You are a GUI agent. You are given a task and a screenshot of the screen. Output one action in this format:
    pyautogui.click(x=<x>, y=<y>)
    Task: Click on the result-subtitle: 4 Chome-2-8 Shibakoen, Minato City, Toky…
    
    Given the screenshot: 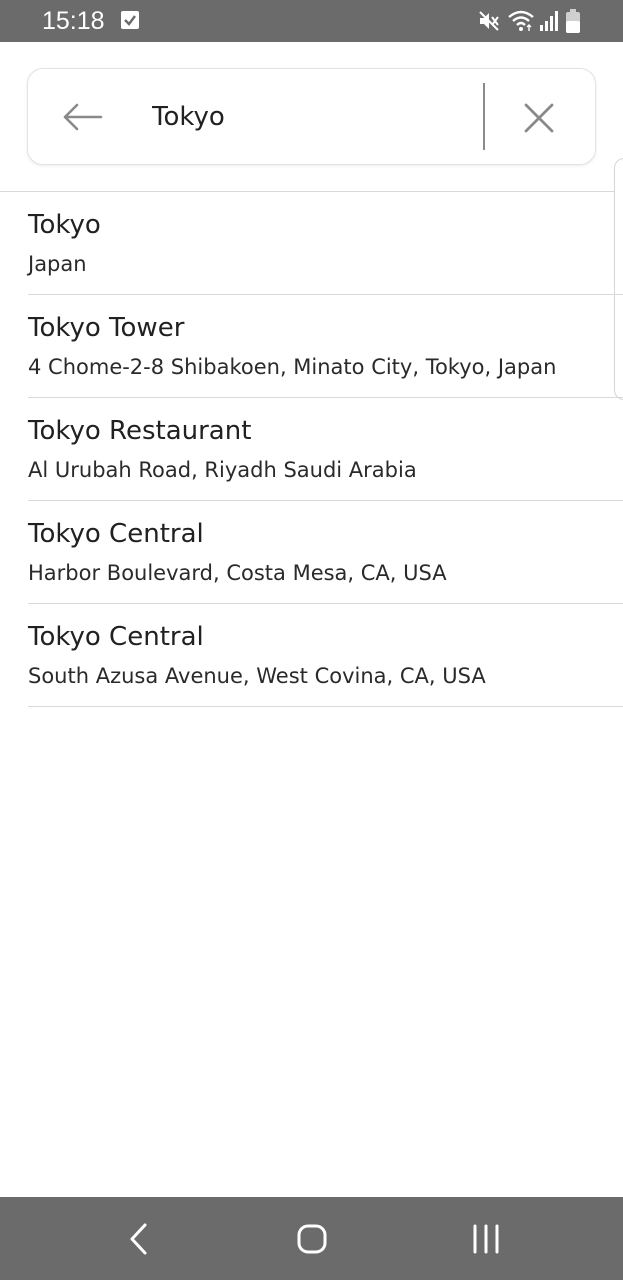 What is the action you would take?
    pyautogui.click(x=292, y=367)
    